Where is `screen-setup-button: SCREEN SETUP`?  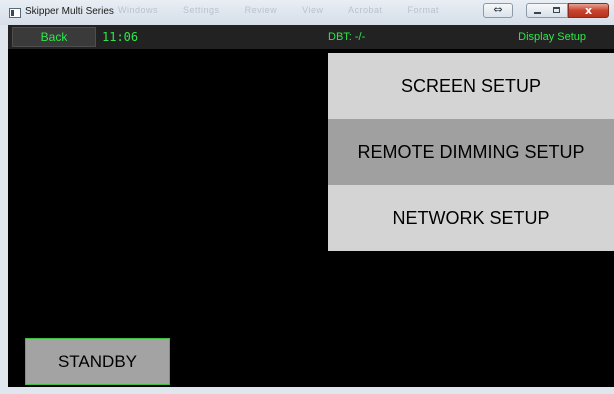
screen-setup-button: SCREEN SETUP is located at coordinates (471, 86).